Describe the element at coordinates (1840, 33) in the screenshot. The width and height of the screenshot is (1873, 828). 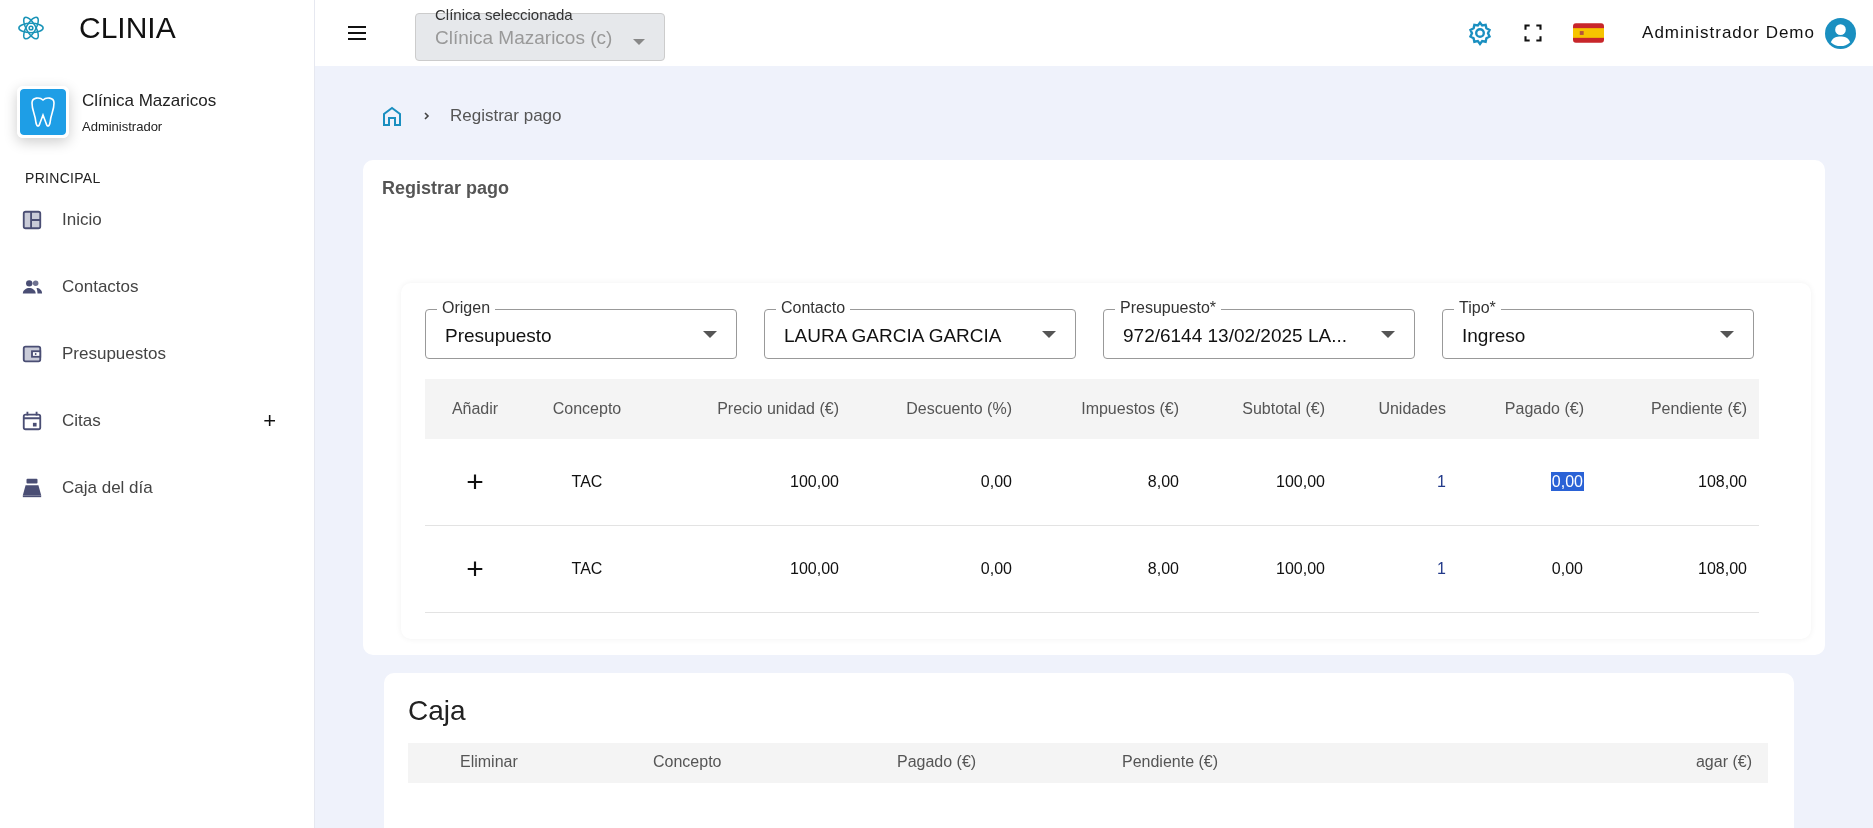
I see `user-avatar-icon` at that location.